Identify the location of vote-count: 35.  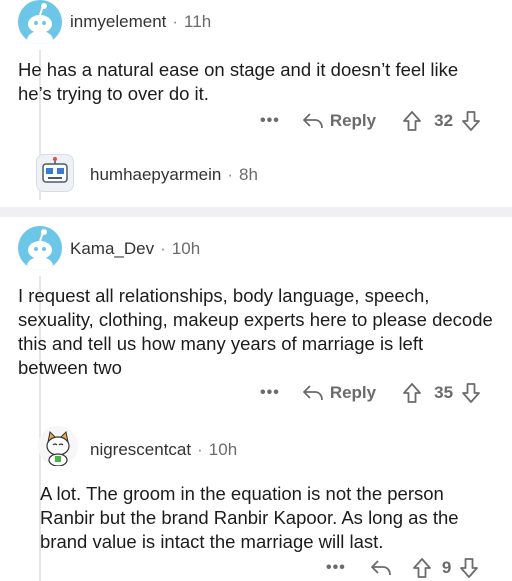
(444, 392).